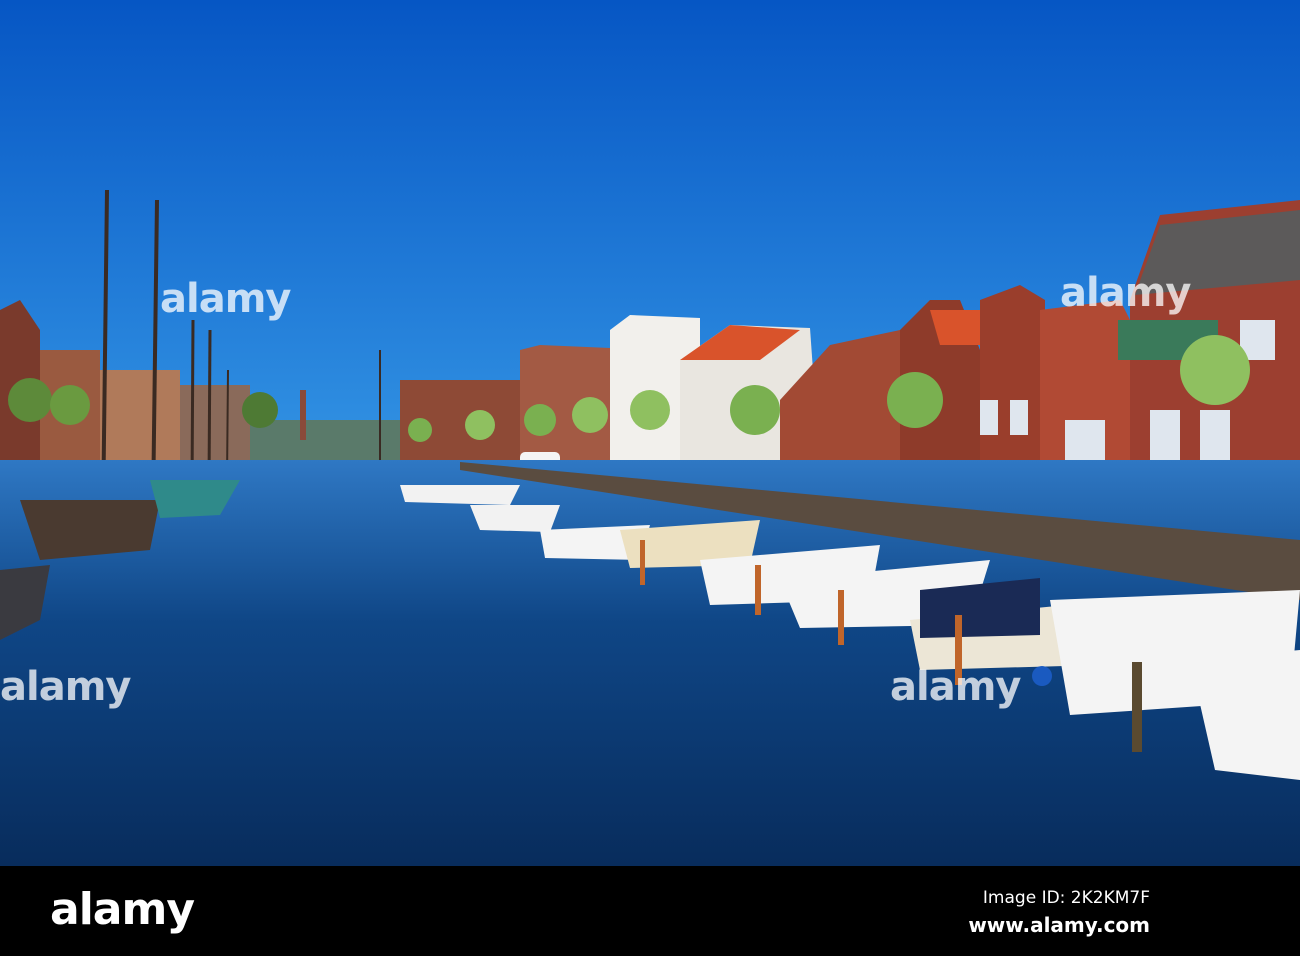 This screenshot has width=1300, height=956. Describe the element at coordinates (1059, 925) in the screenshot. I see `website-link: www.alamy.com` at that location.